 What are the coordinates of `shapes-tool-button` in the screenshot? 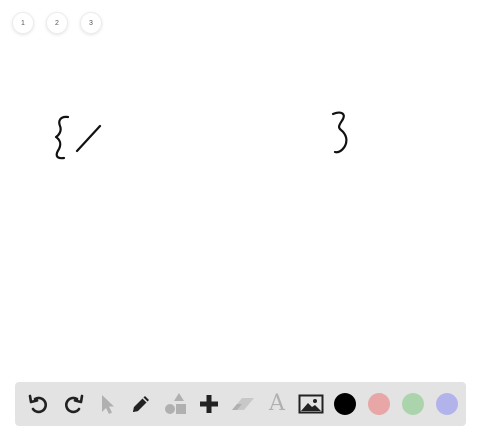 It's located at (175, 404).